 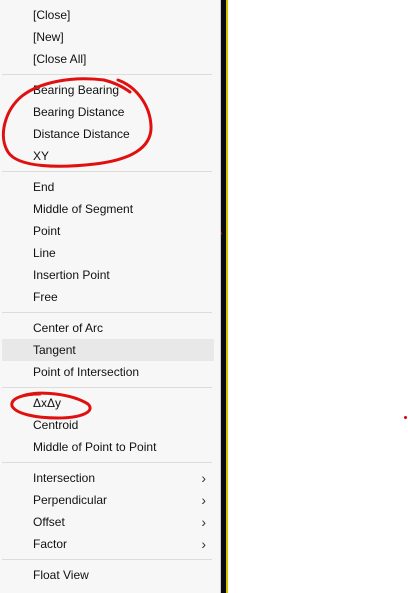 I want to click on canvas-edge-line, so click(x=227, y=296).